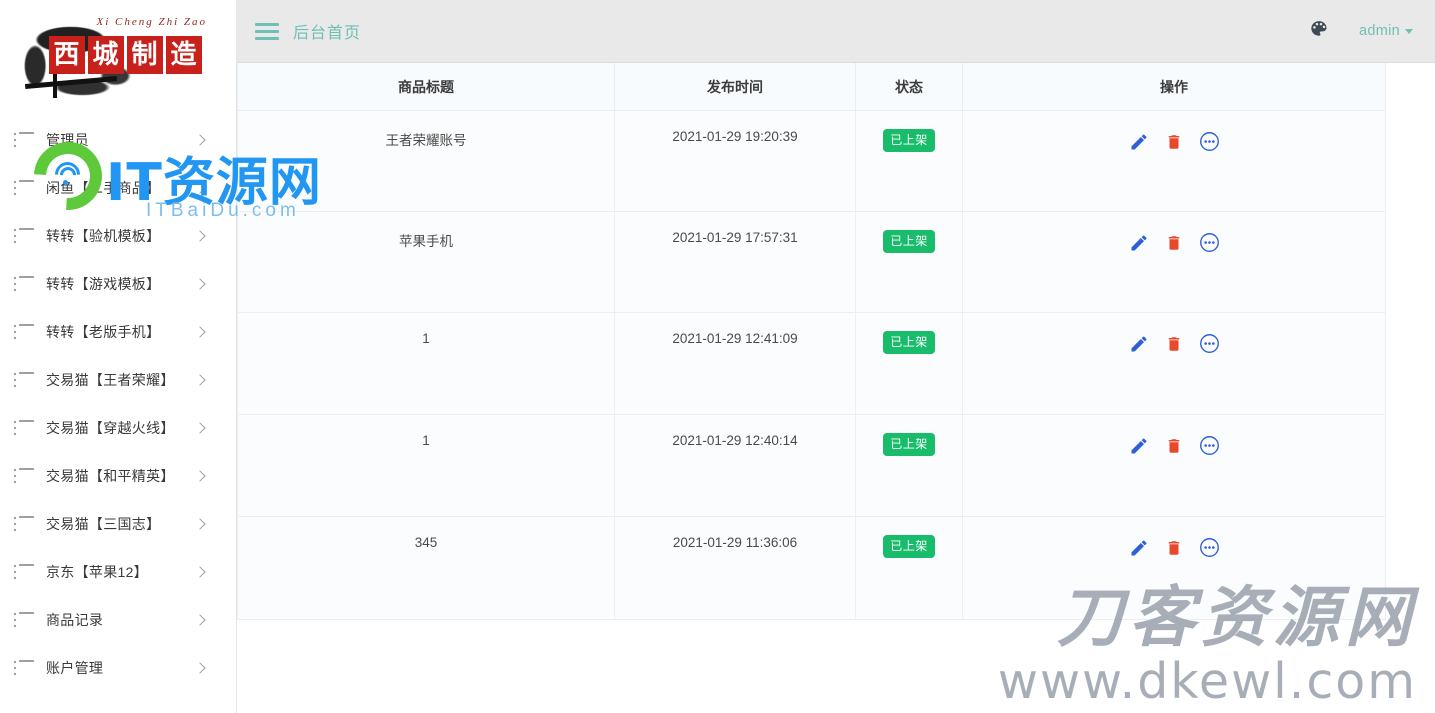  Describe the element at coordinates (103, 332) in the screenshot. I see `sidebar-item-label: 转转【老版手机】` at that location.